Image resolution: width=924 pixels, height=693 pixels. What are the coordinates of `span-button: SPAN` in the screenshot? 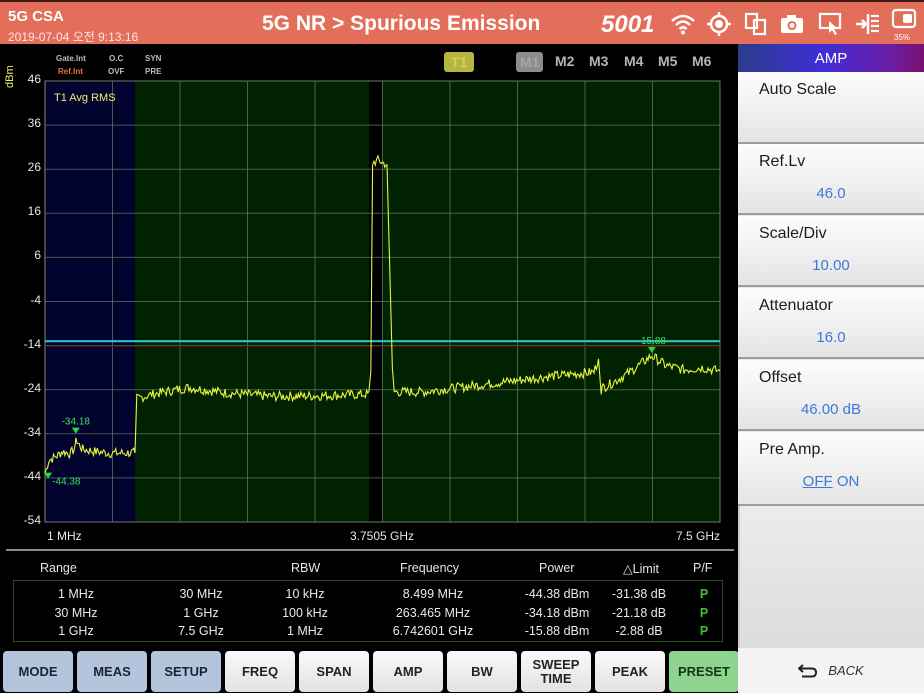 It's located at (334, 671).